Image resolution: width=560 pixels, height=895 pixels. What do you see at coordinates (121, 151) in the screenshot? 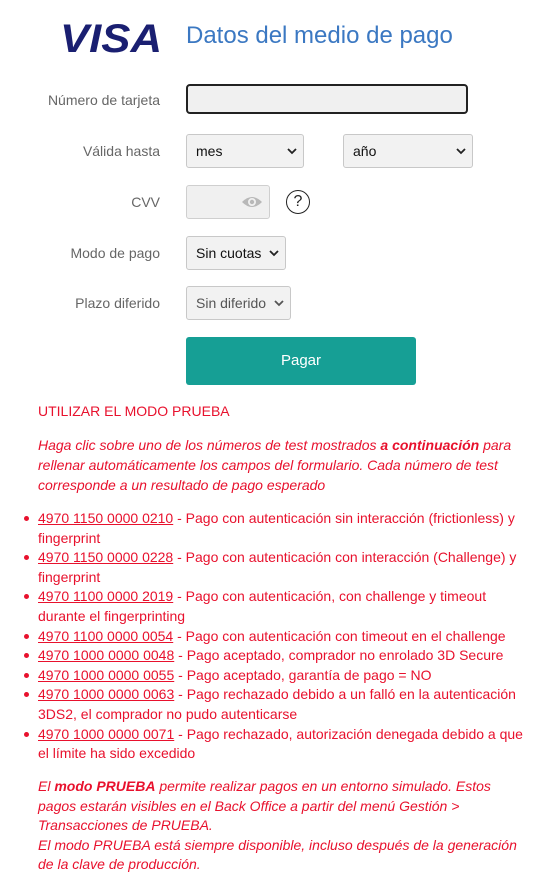
I see `expiry-label: Válida hasta` at bounding box center [121, 151].